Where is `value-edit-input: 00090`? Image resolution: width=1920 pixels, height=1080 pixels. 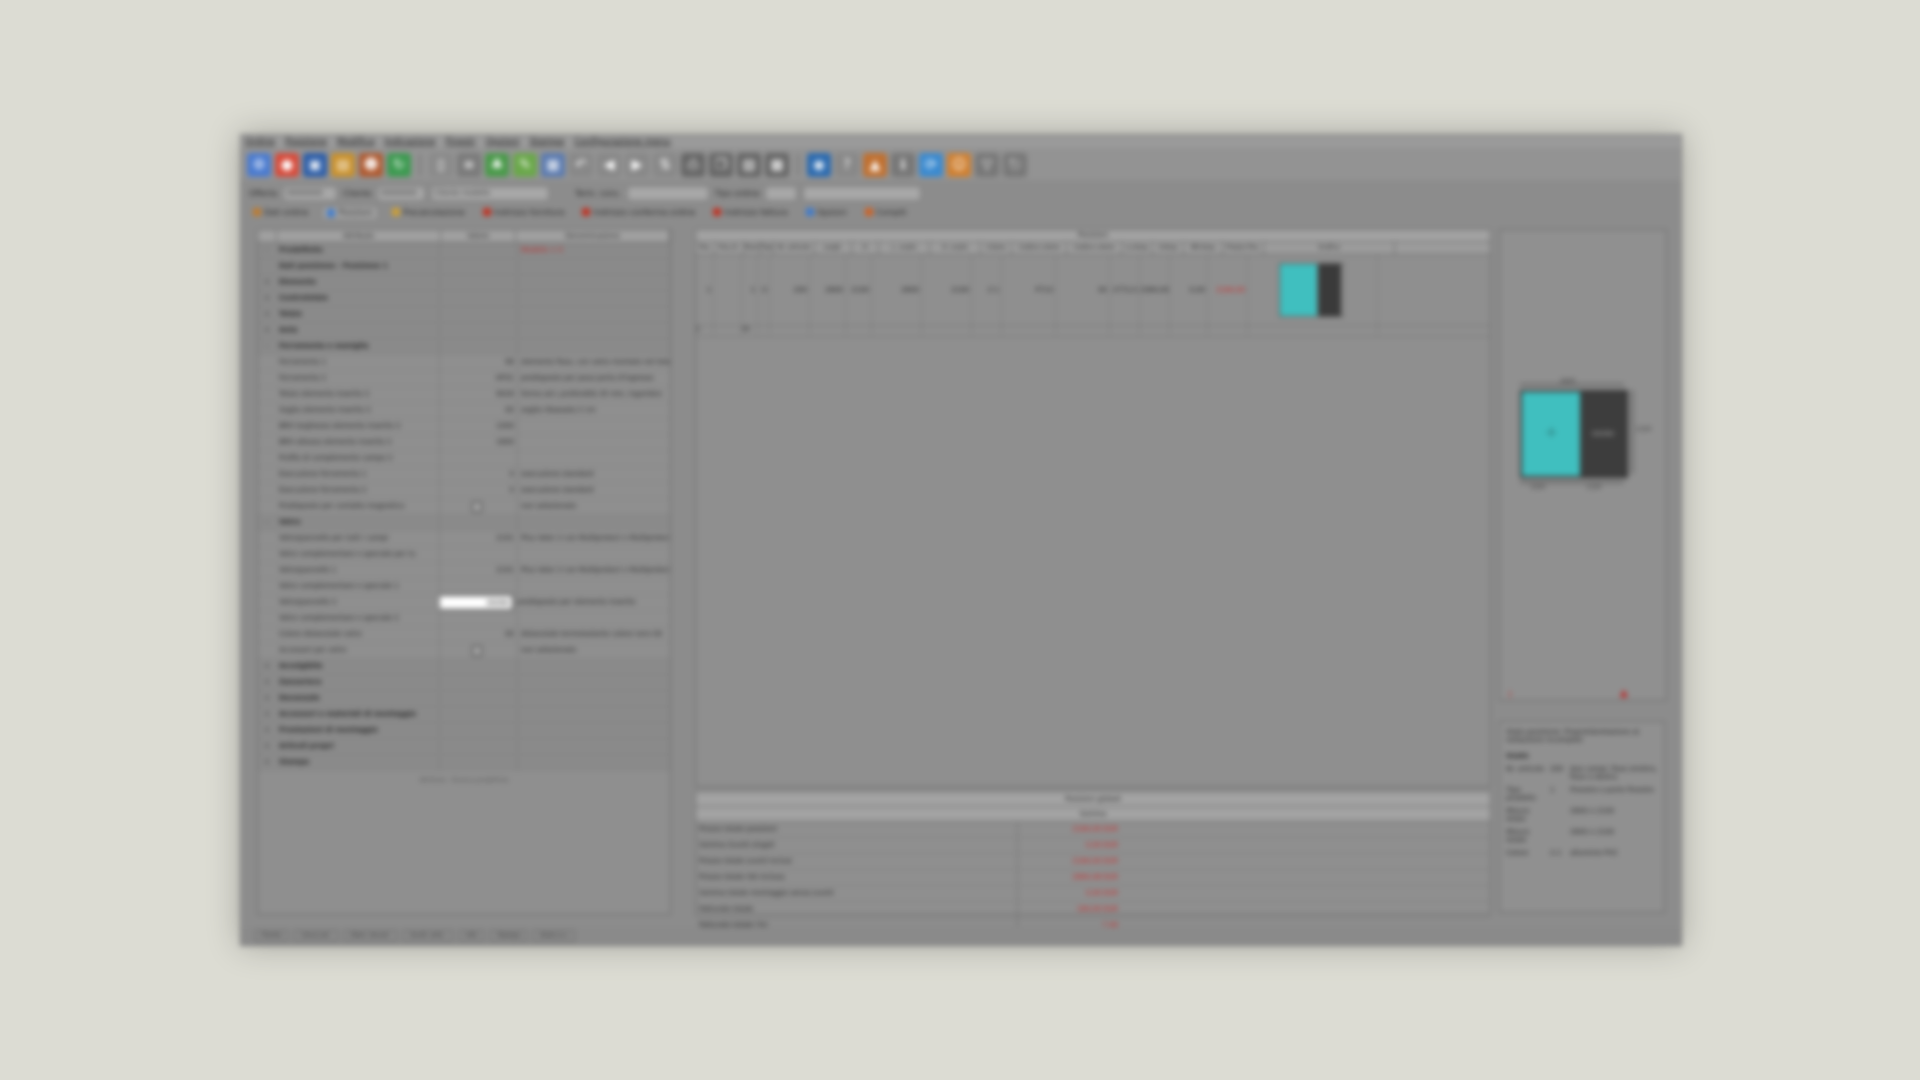 value-edit-input: 00090 is located at coordinates (476, 602).